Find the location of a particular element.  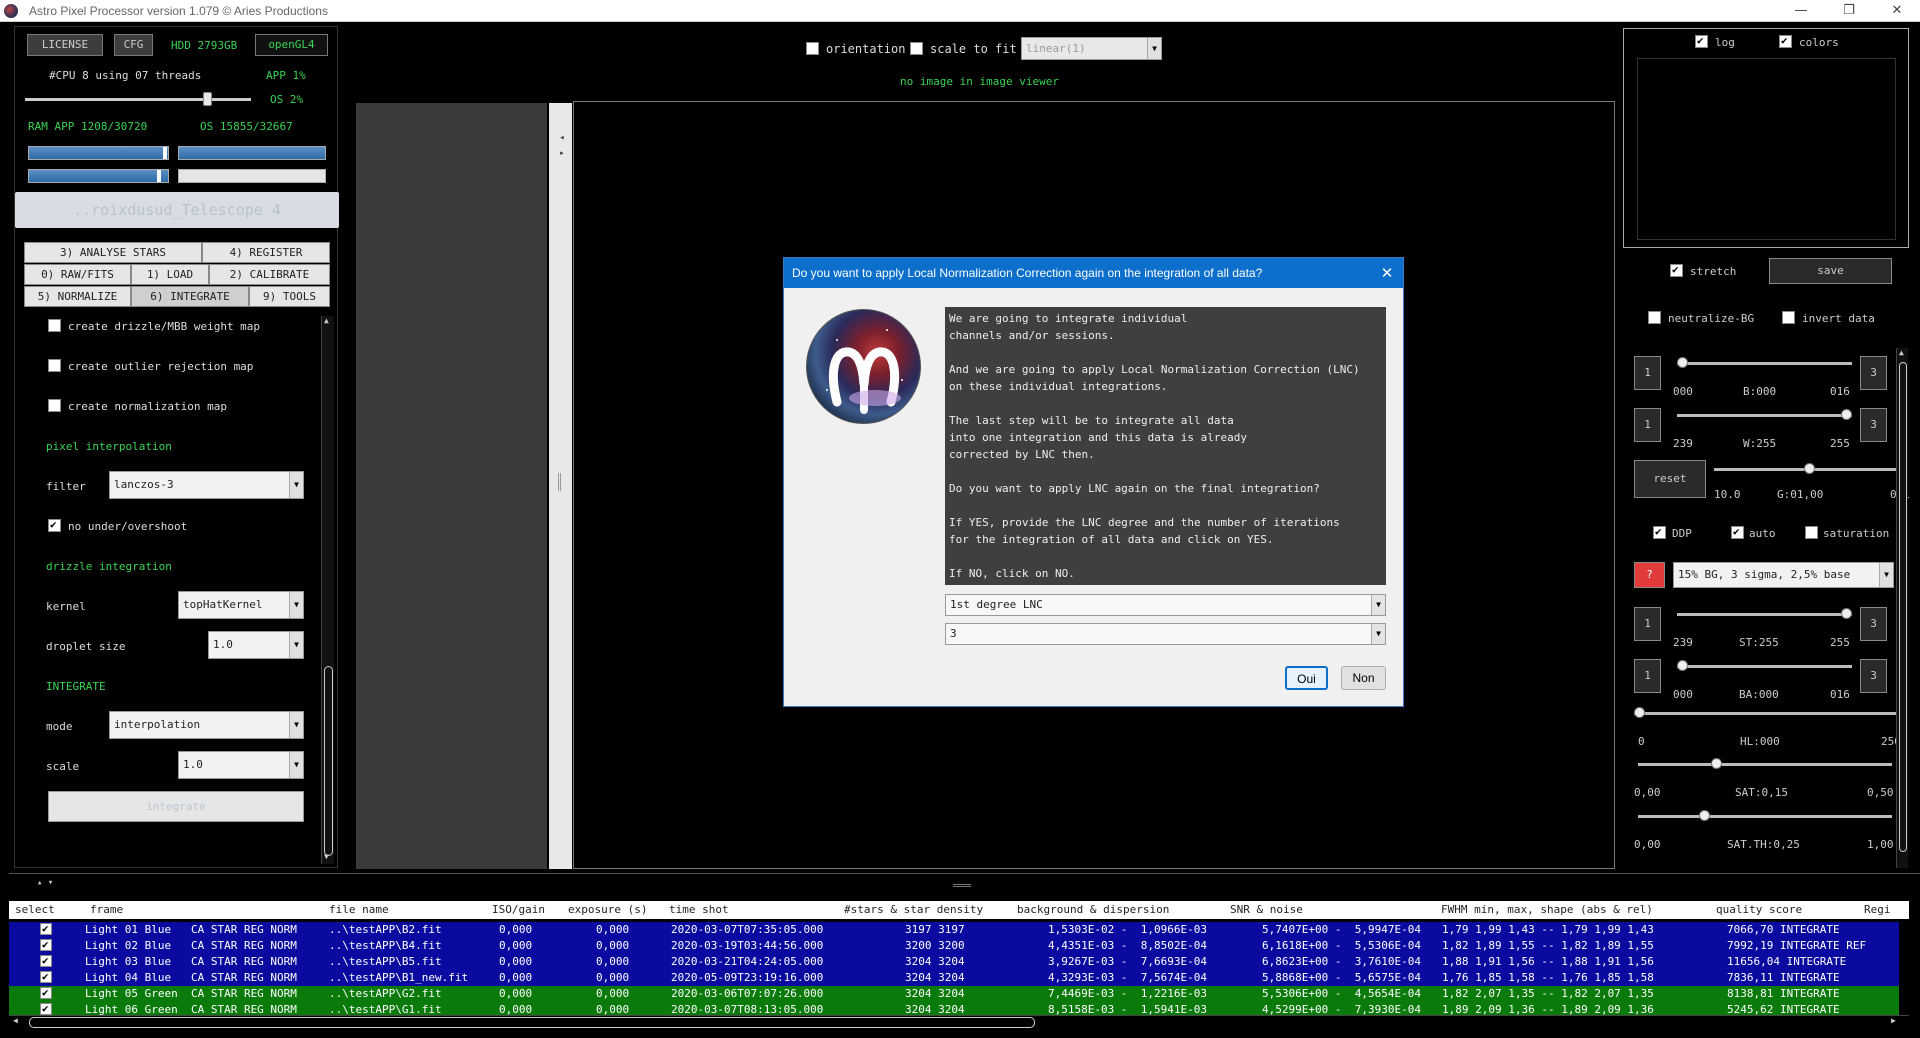

col-file-name: file name is located at coordinates (359, 909).